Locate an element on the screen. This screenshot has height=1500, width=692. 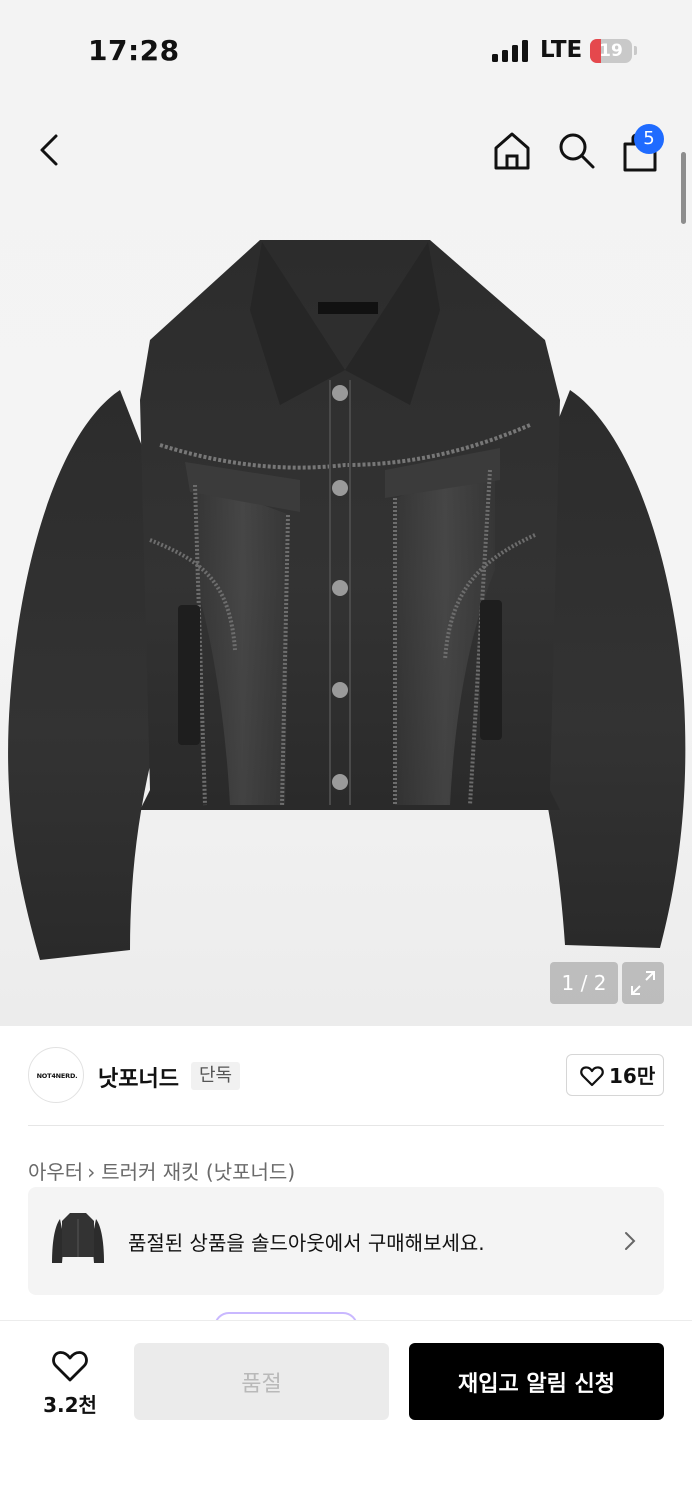
brand-like-count: 16만 is located at coordinates (632, 1076).